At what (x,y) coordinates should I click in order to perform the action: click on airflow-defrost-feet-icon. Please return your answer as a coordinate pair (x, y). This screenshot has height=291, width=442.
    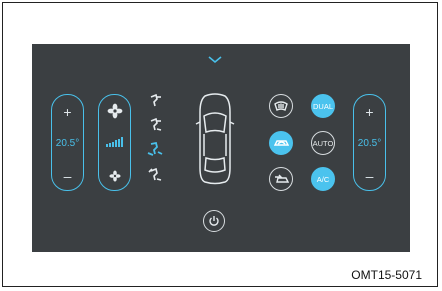
    Looking at the image, I should click on (155, 175).